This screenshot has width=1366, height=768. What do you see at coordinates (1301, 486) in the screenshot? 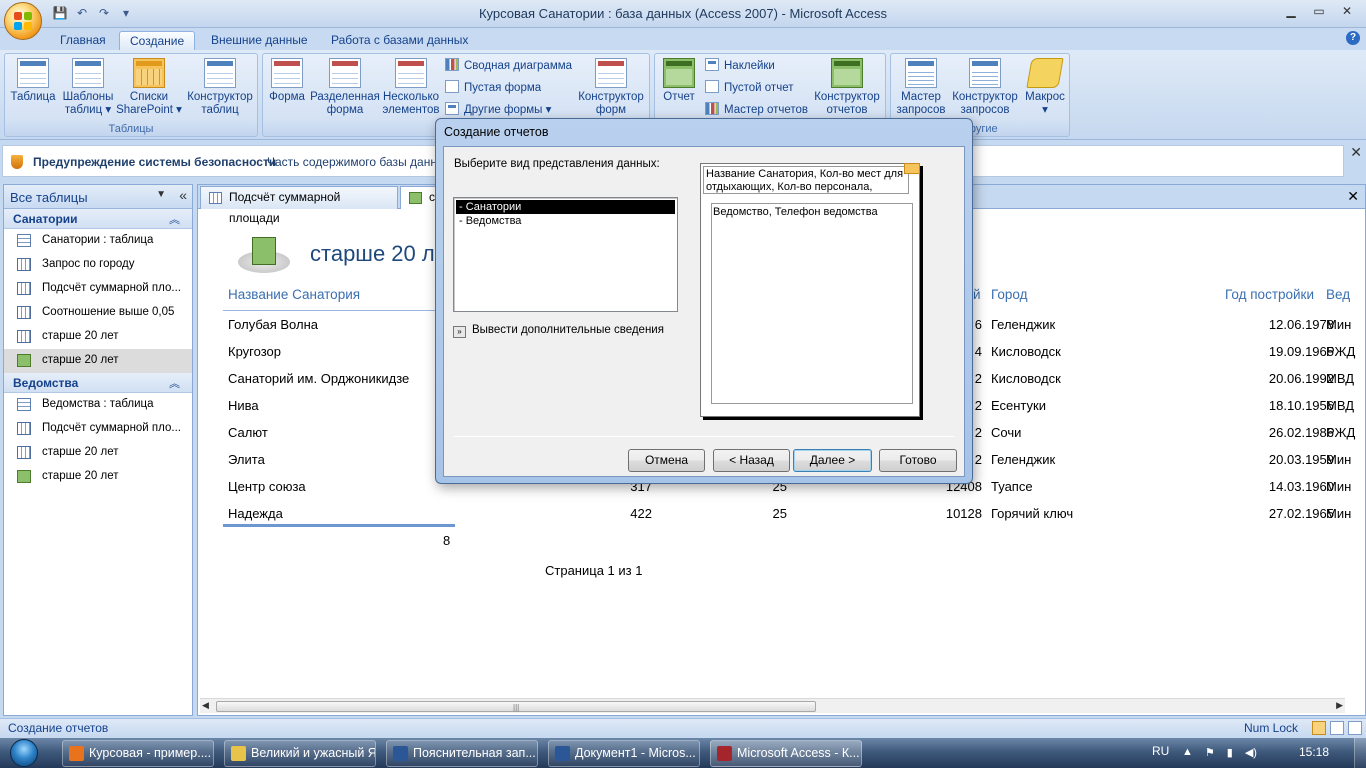
I see `cell-year: 14.03.1960` at bounding box center [1301, 486].